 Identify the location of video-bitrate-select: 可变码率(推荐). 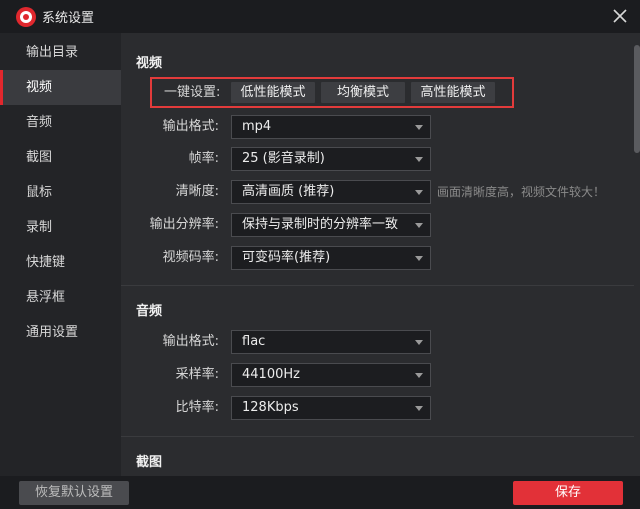
(331, 258).